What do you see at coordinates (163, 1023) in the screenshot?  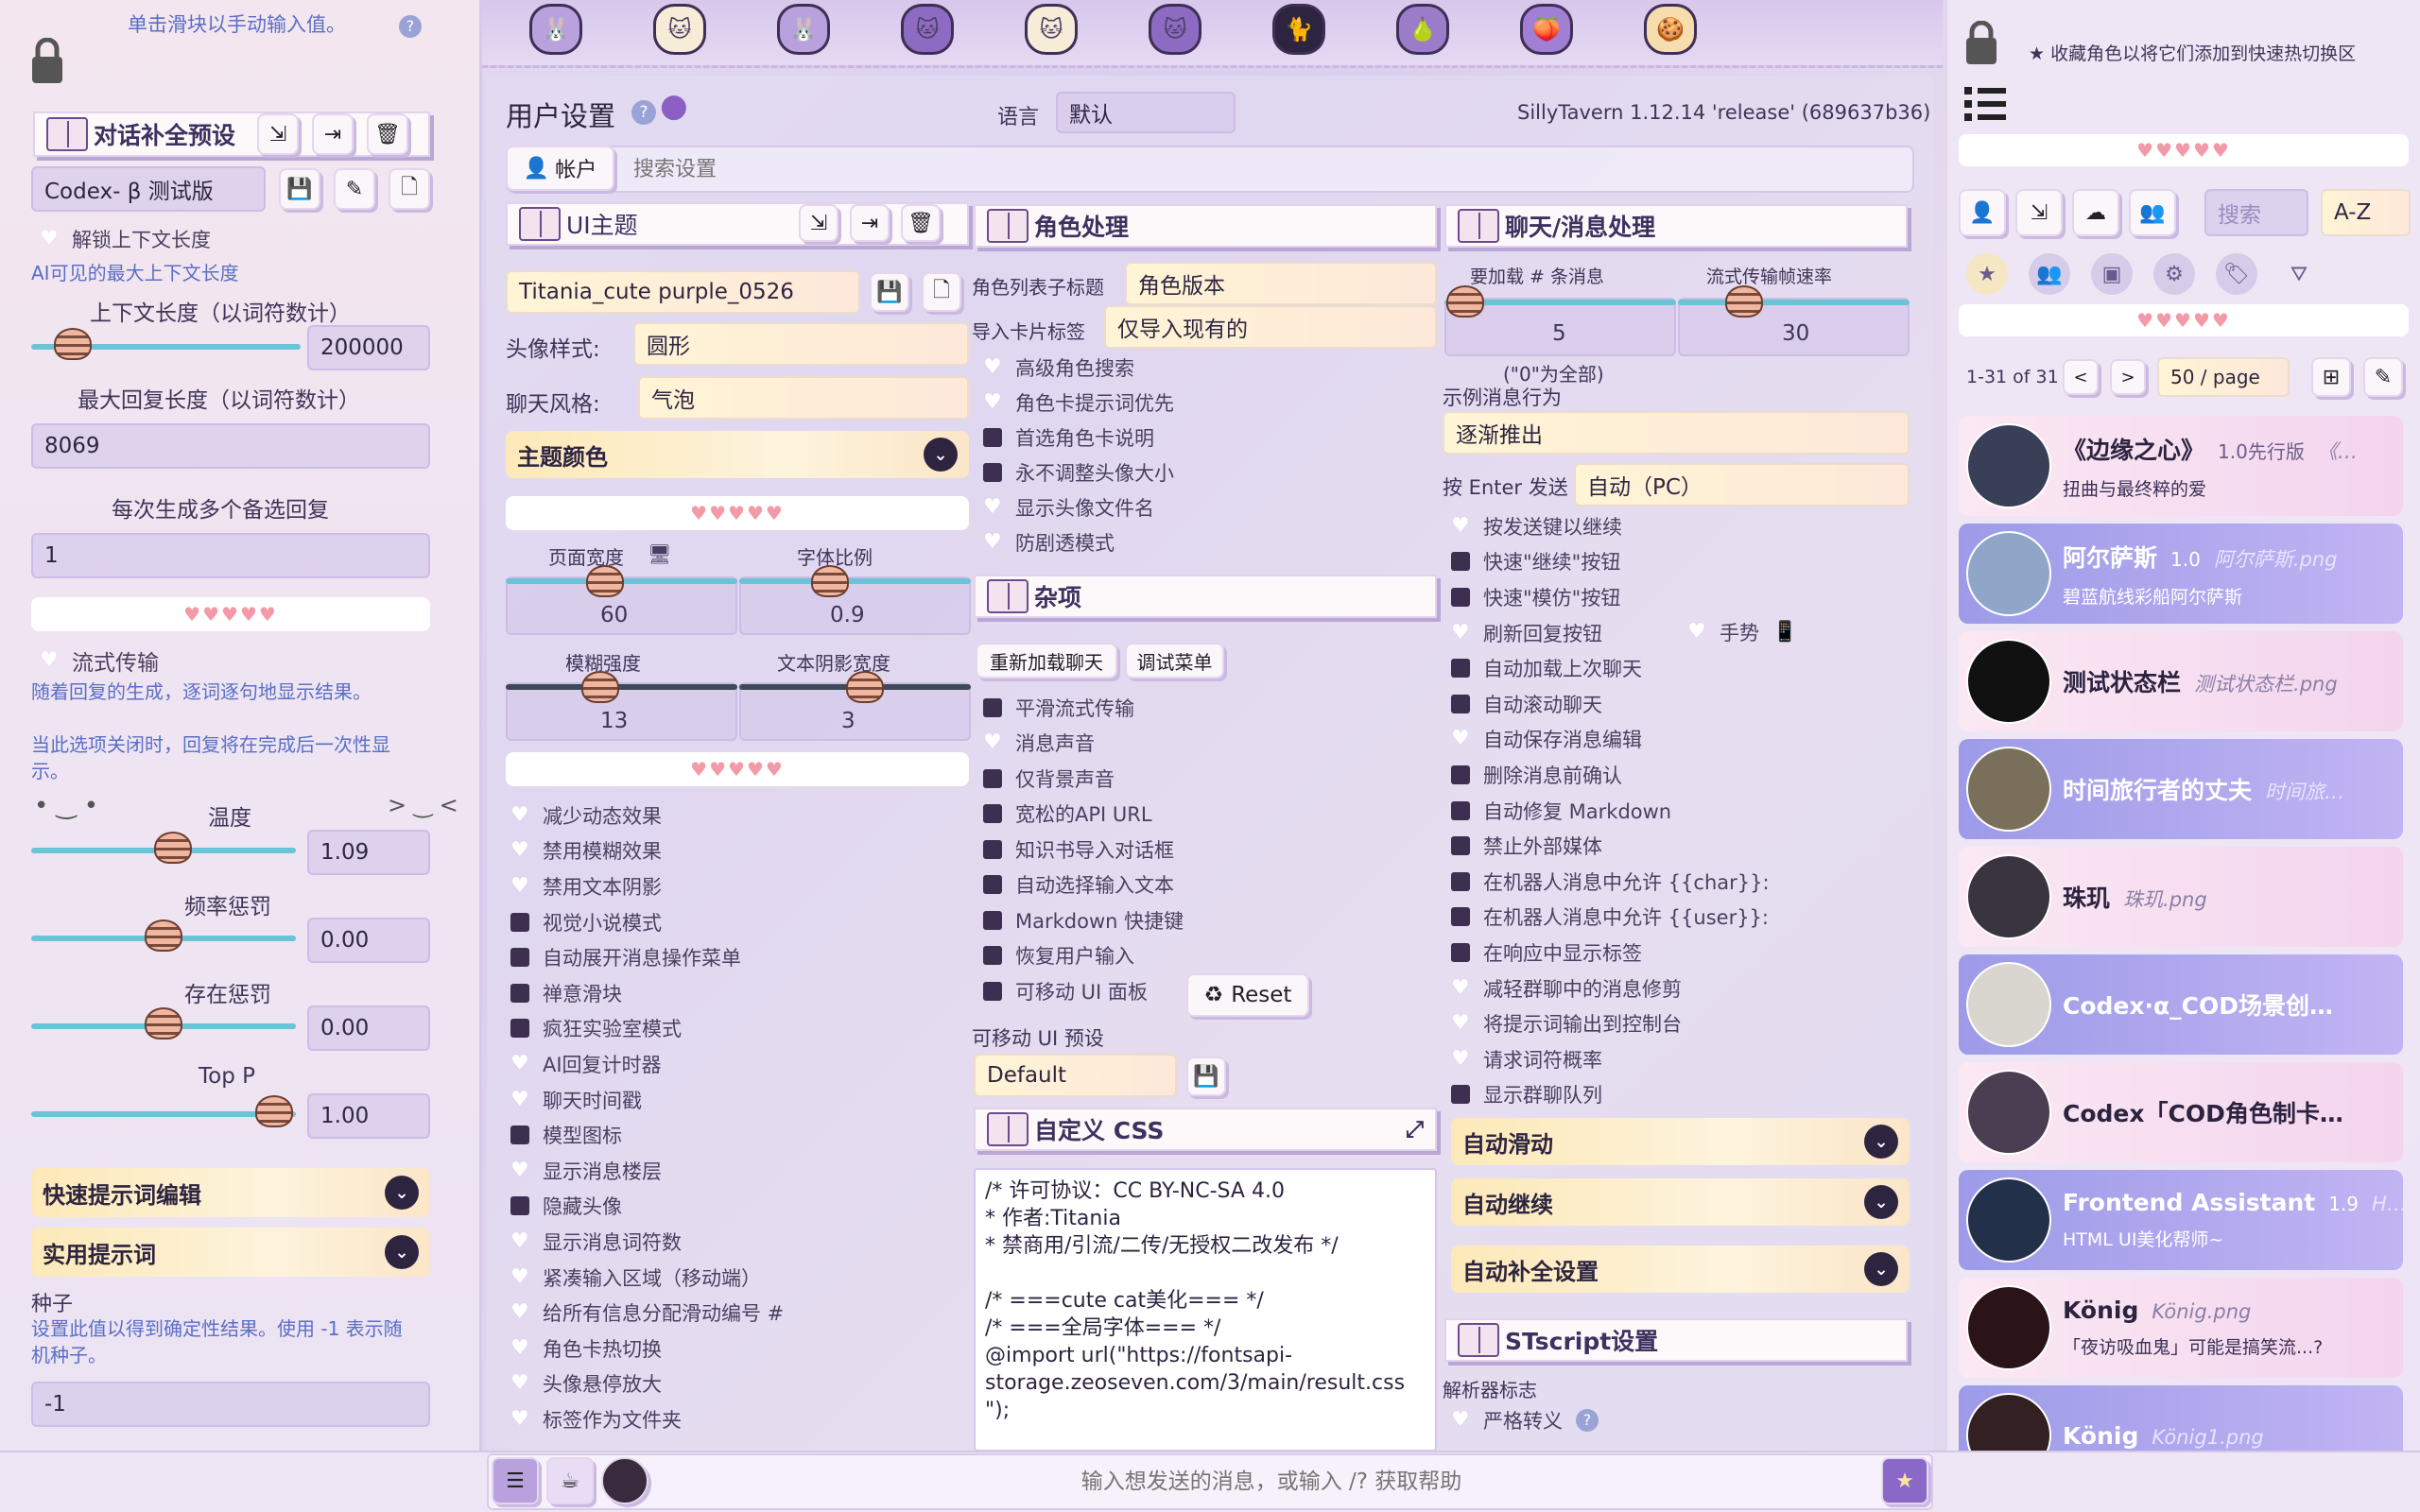 I see `pres-knob` at bounding box center [163, 1023].